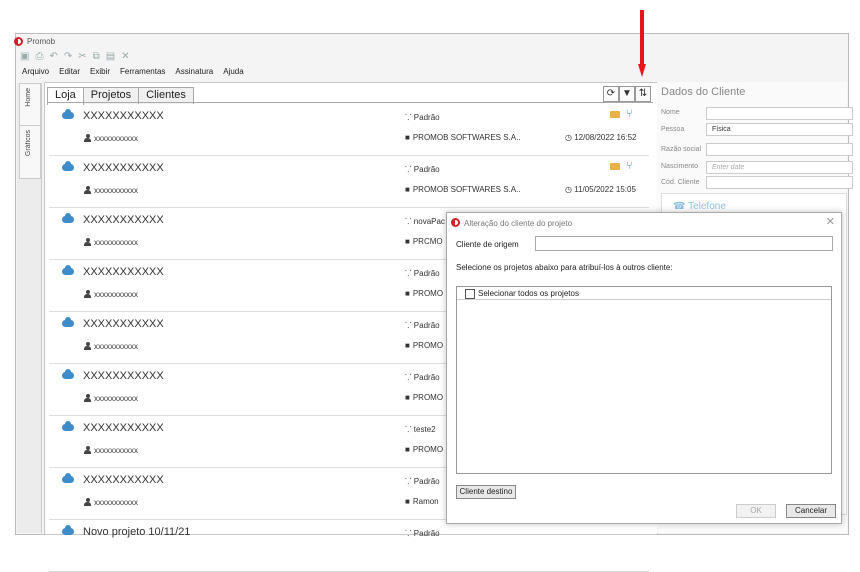 The image size is (860, 572). I want to click on menu-arquivo: Arquivo, so click(35, 71).